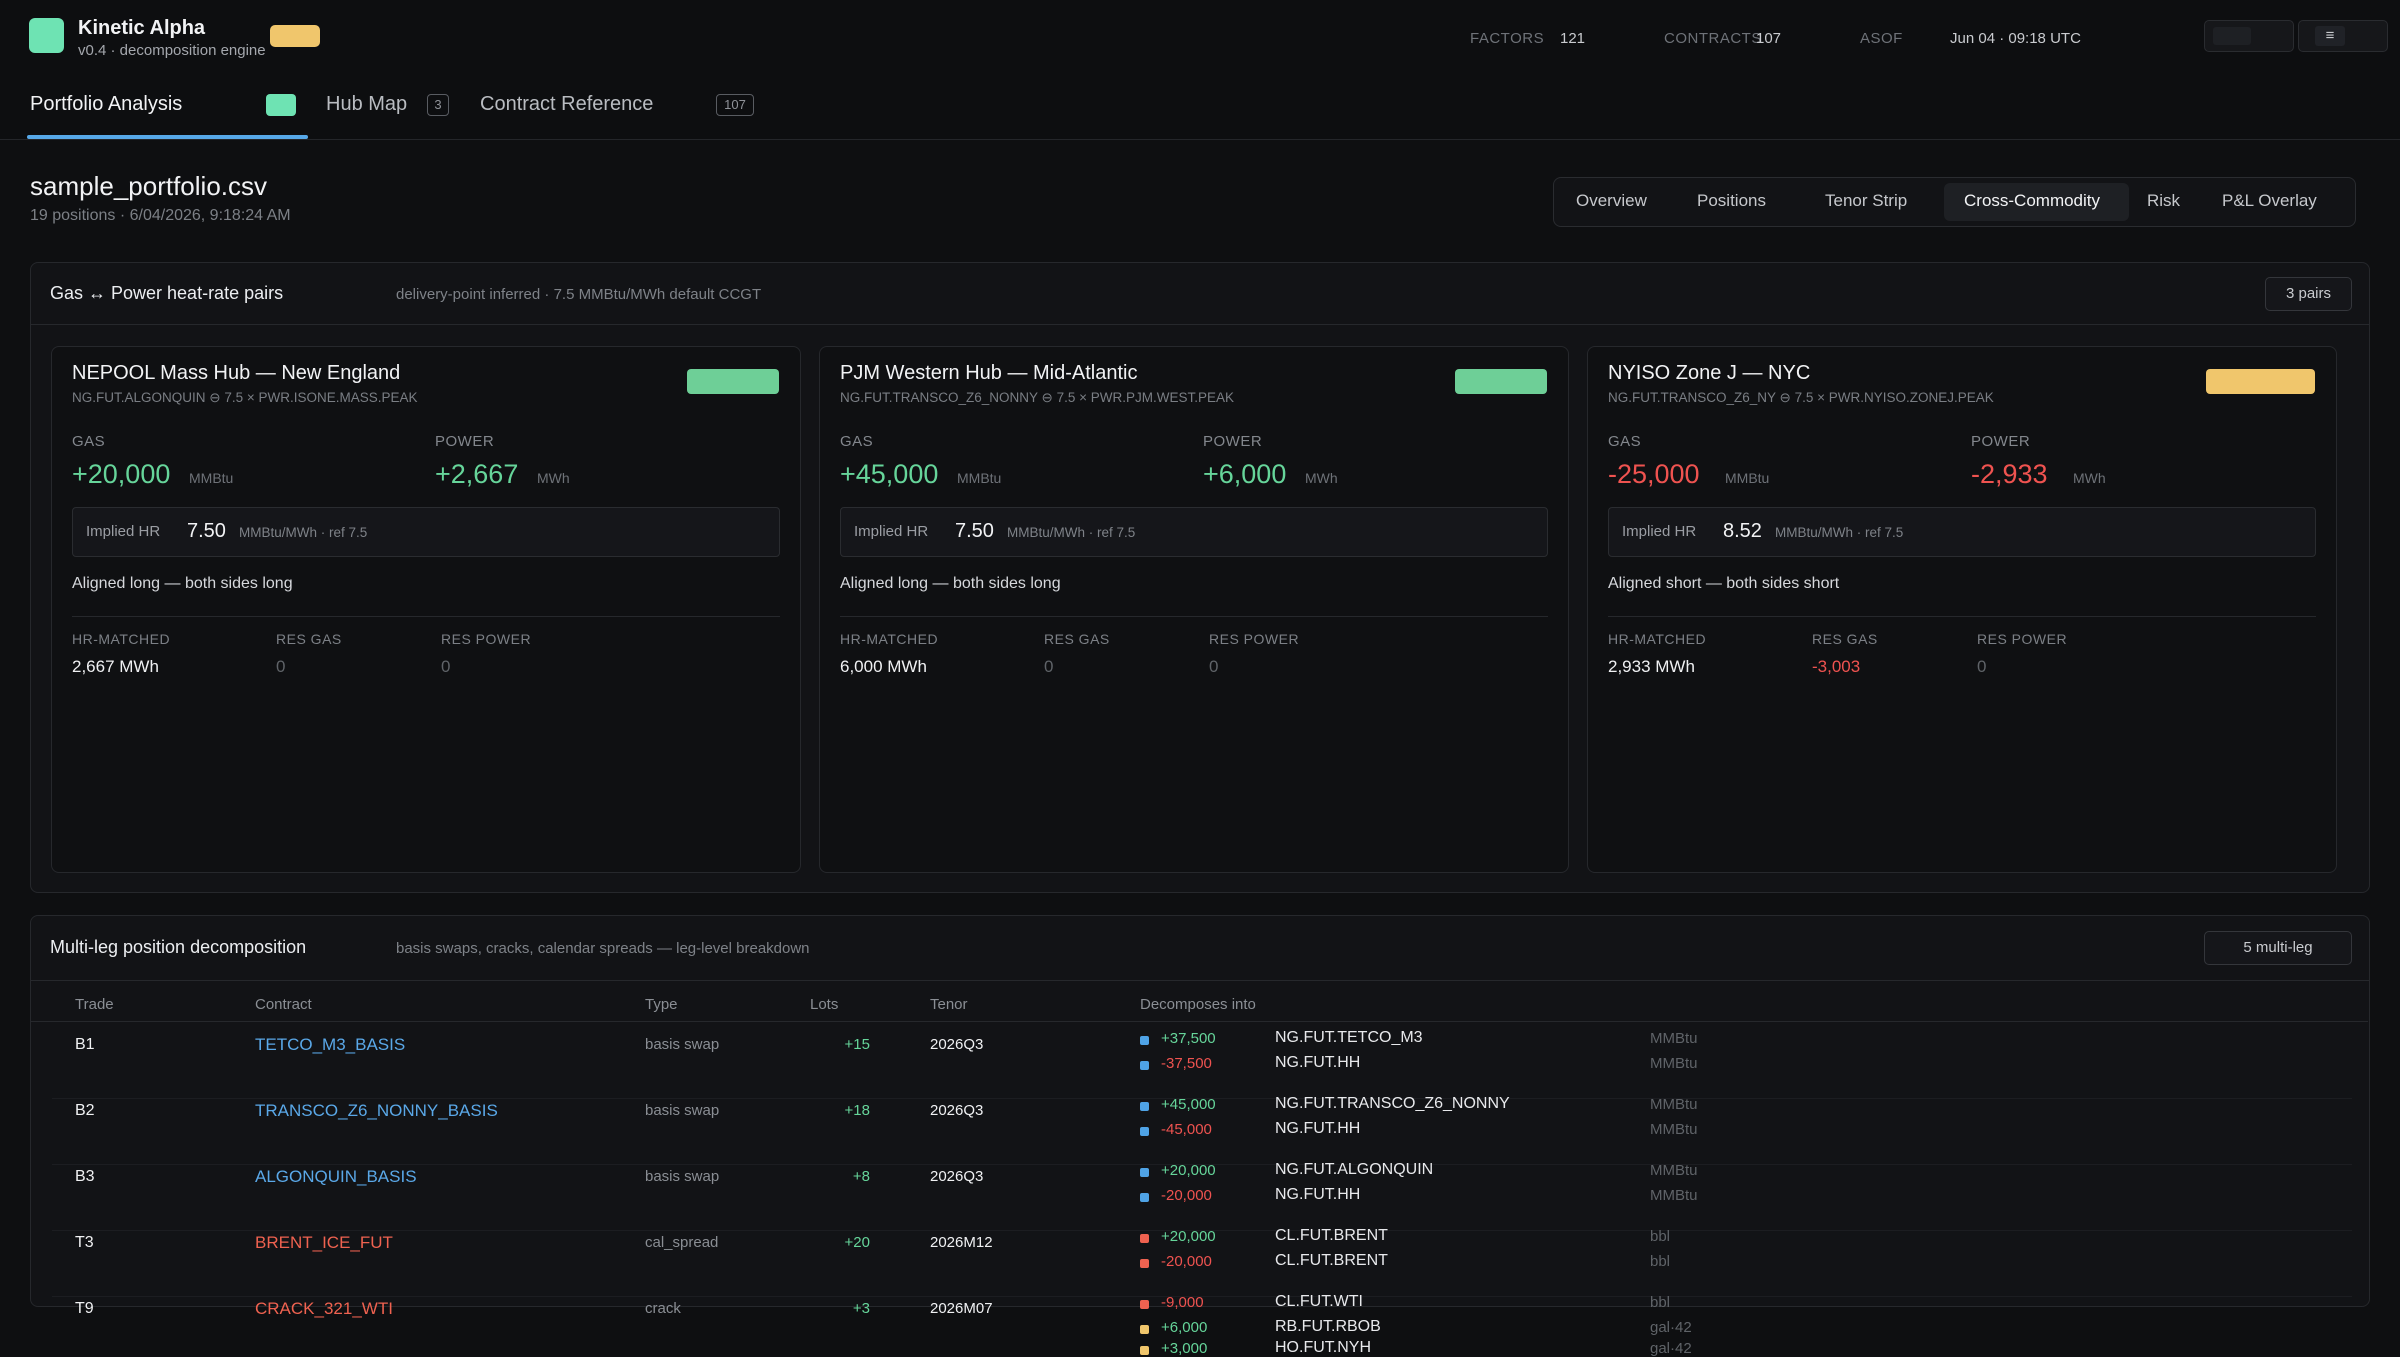  Describe the element at coordinates (366, 104) in the screenshot. I see `tab-hub-map: Hub Map` at that location.